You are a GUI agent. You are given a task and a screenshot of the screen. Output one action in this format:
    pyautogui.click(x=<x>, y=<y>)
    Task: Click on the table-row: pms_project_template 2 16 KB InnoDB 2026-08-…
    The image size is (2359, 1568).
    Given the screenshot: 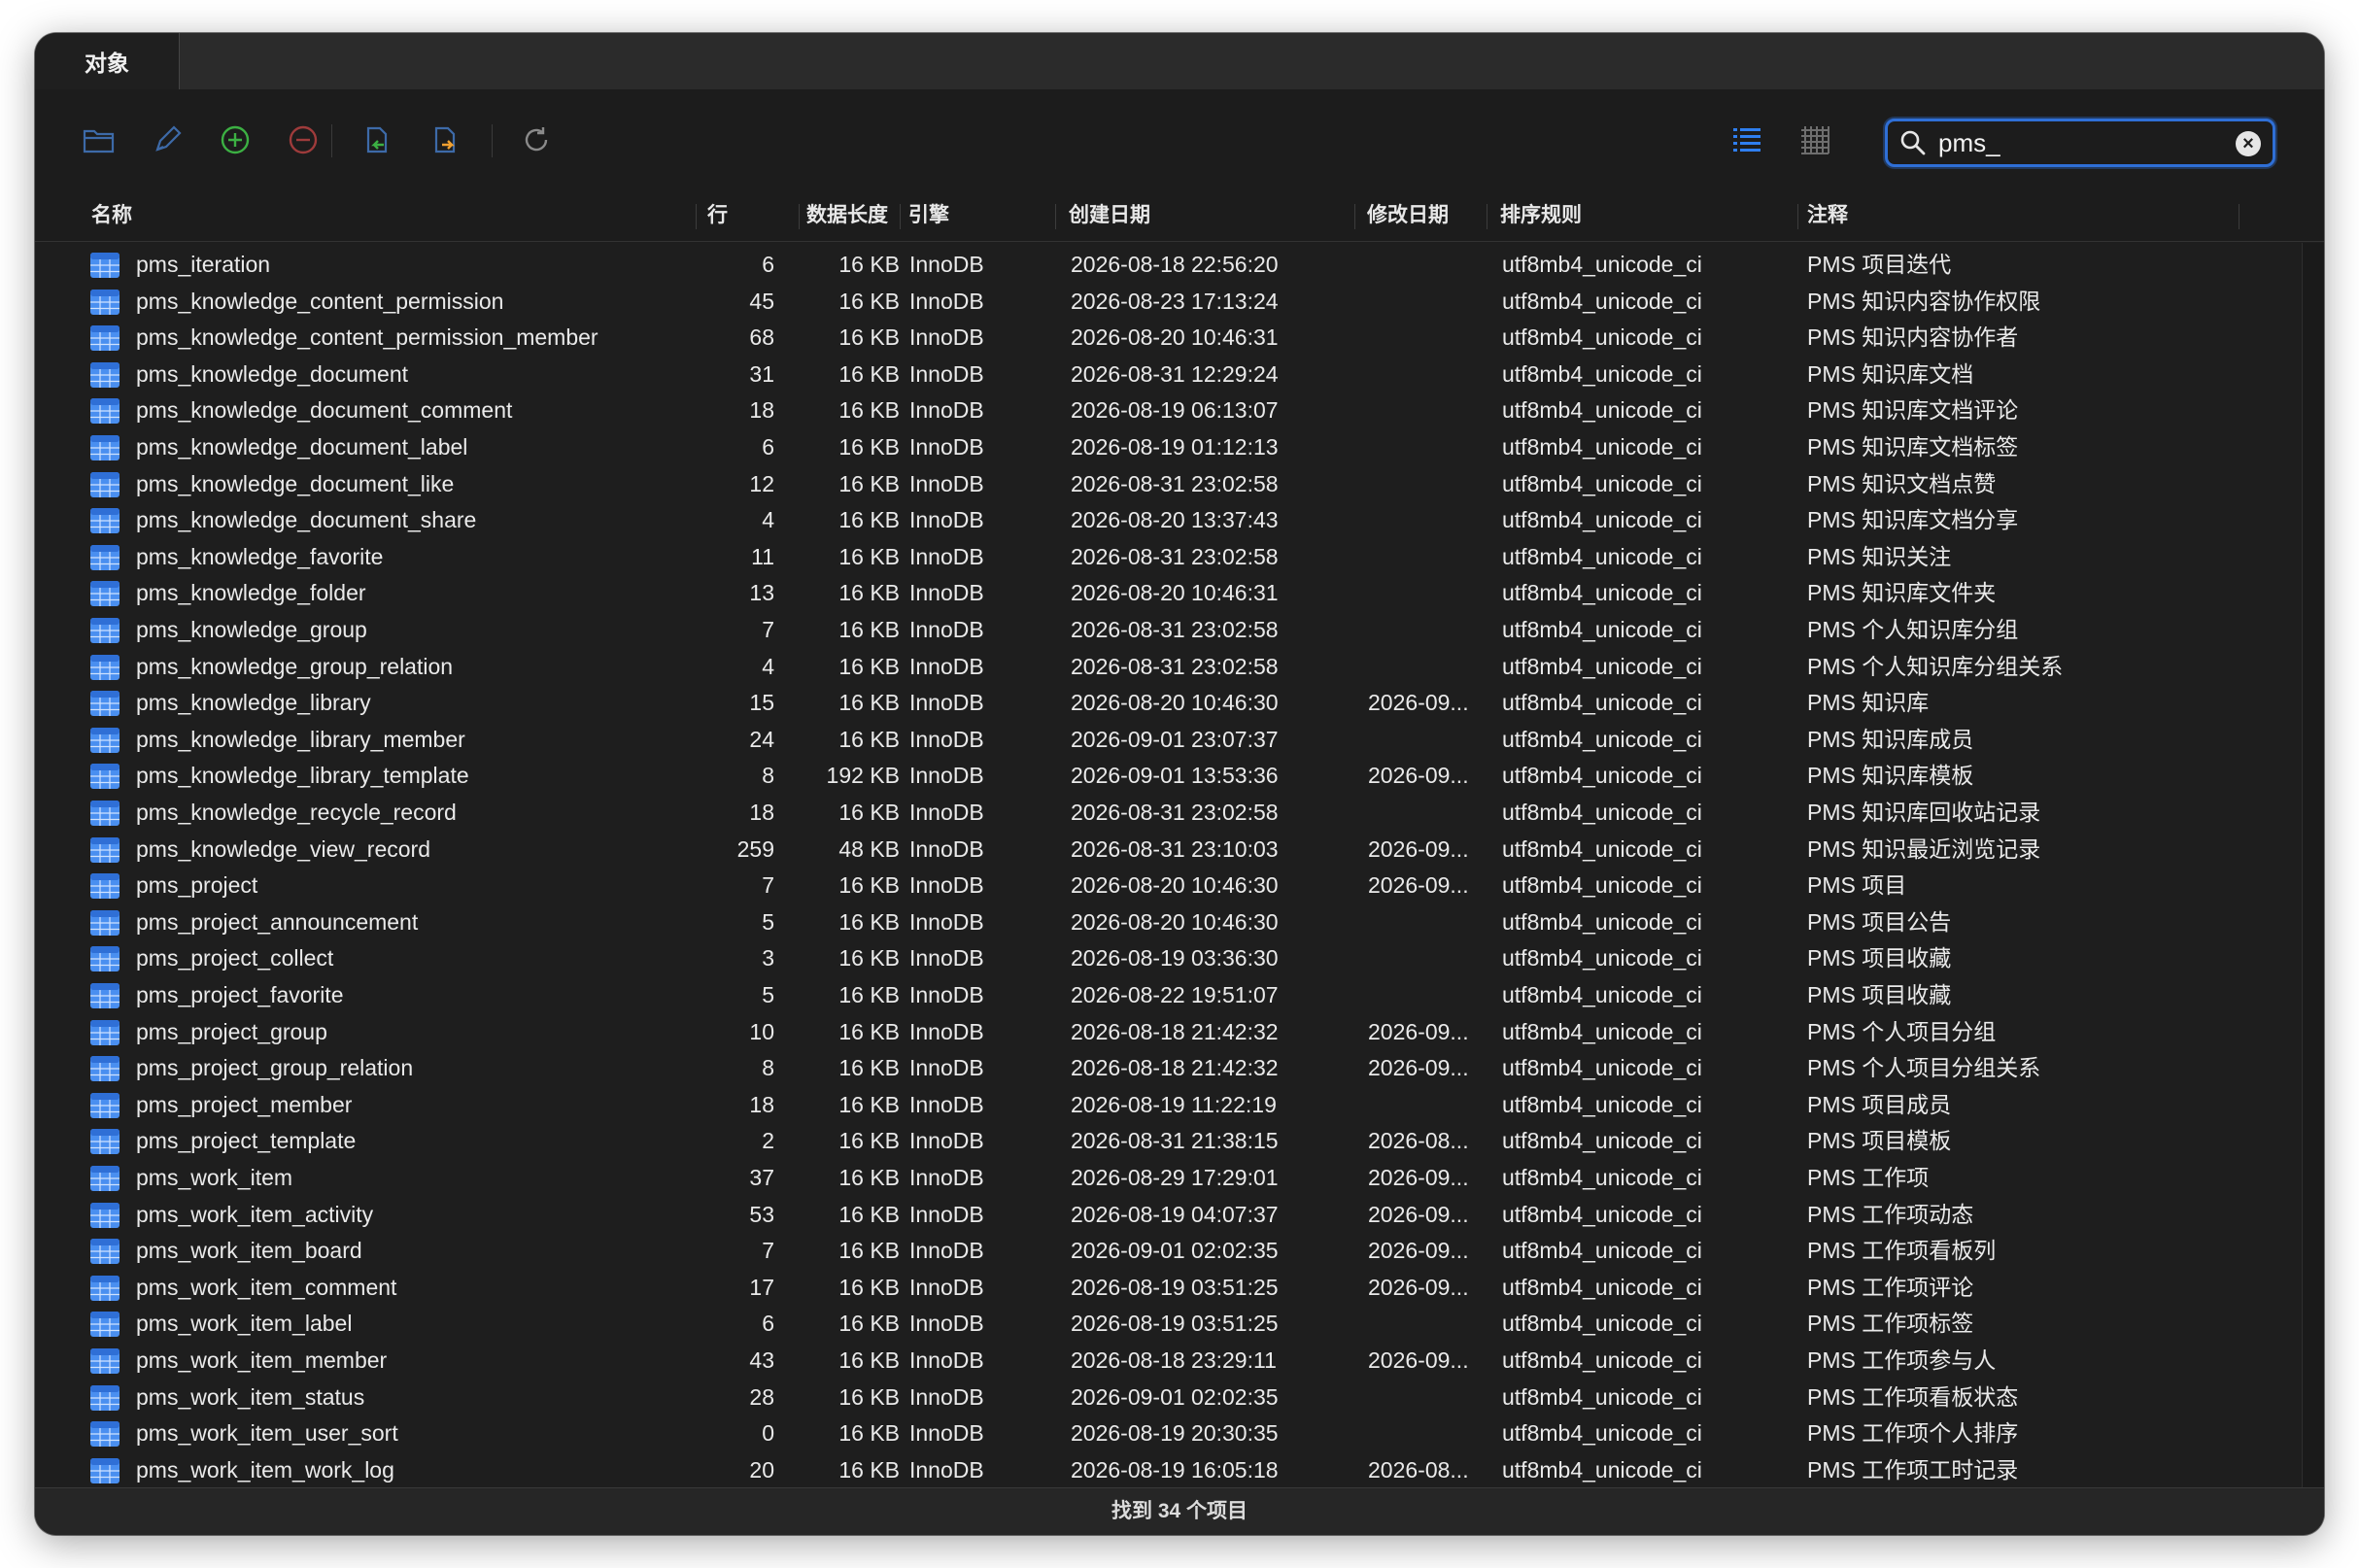 What is the action you would take?
    pyautogui.click(x=1179, y=1141)
    